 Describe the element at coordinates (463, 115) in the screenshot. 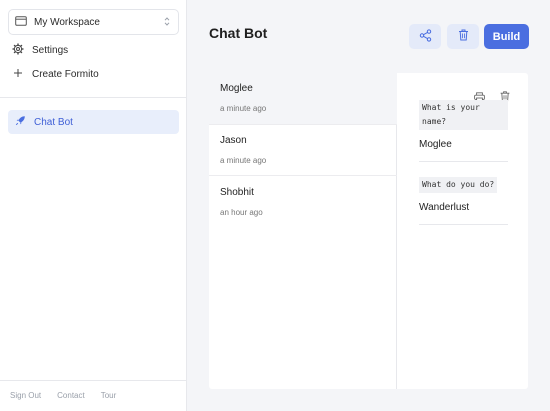

I see `question-label: What is your name?` at that location.